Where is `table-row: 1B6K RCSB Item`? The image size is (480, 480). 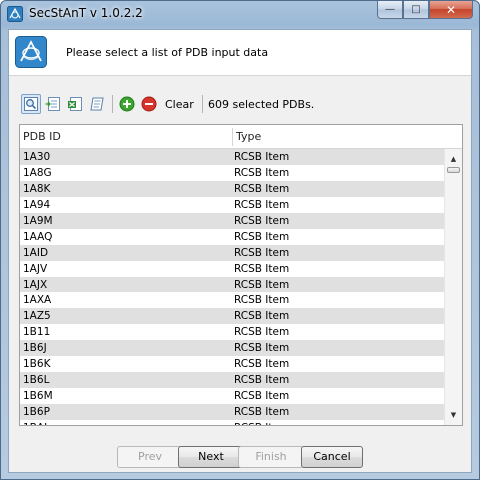
table-row: 1B6K RCSB Item is located at coordinates (232, 364).